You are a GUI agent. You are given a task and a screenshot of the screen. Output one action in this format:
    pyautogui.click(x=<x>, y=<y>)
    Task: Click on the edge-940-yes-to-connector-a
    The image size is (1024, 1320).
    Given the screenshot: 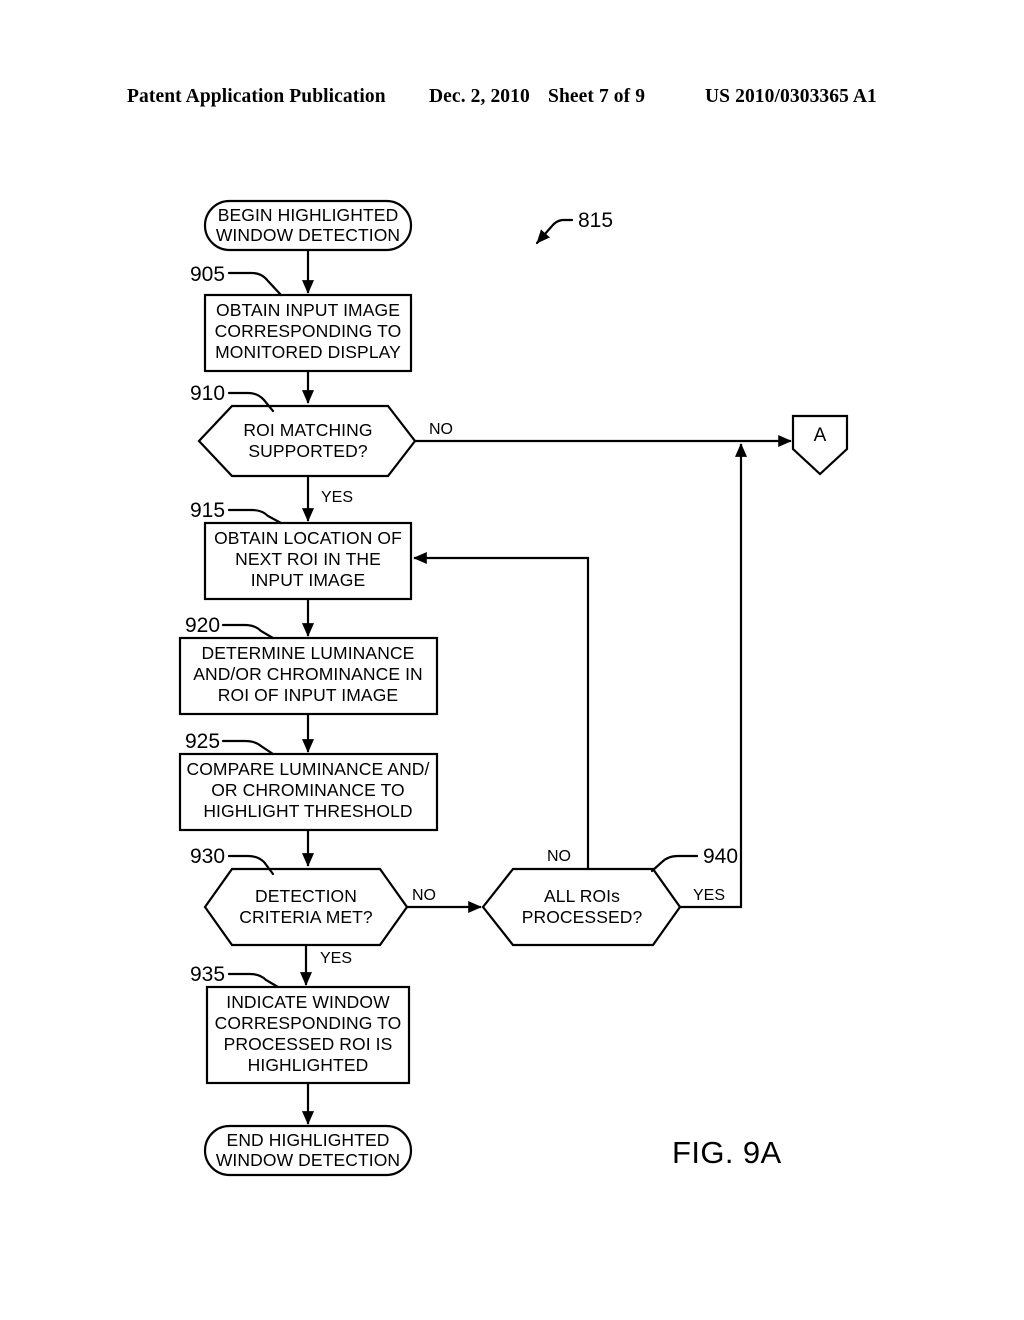 What is the action you would take?
    pyautogui.click(x=714, y=676)
    